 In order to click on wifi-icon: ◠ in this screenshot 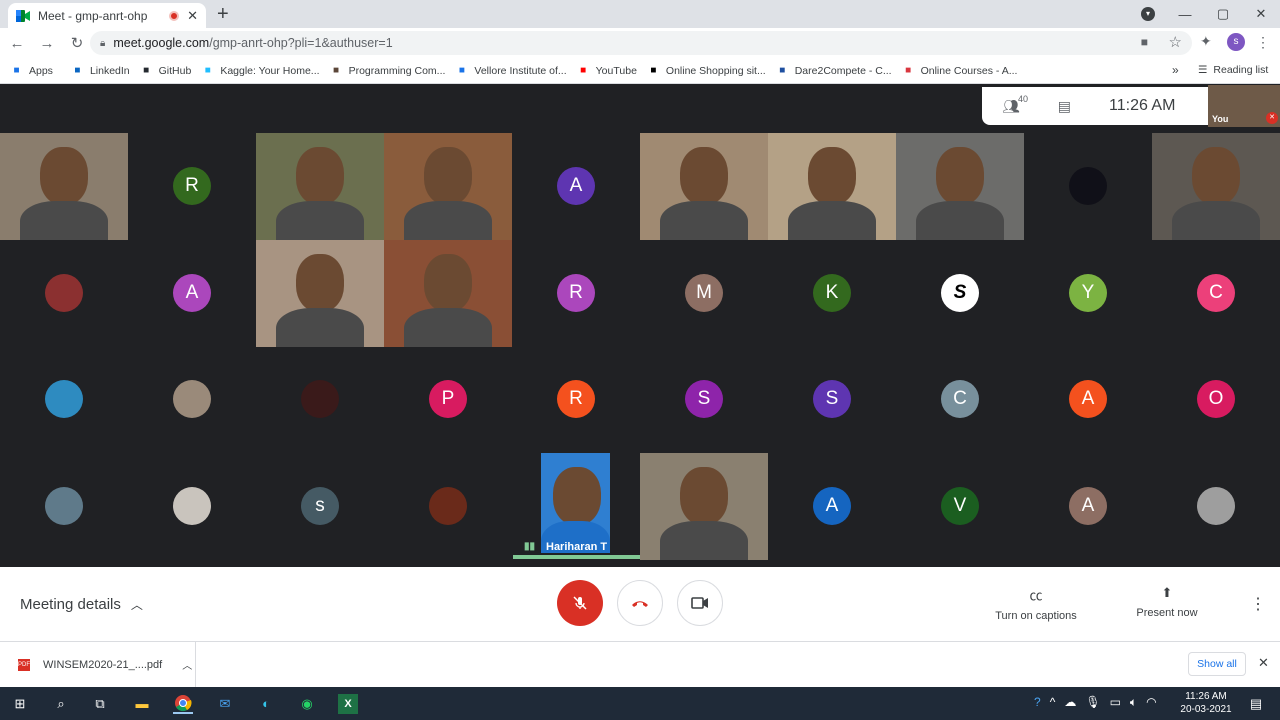, I will do `click(1151, 702)`.